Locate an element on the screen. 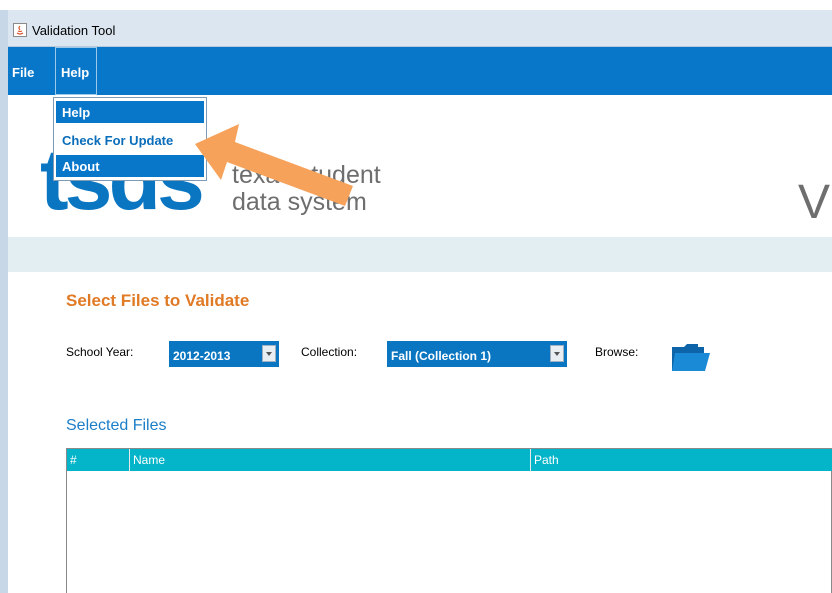  browse-label: Browse: is located at coordinates (617, 352).